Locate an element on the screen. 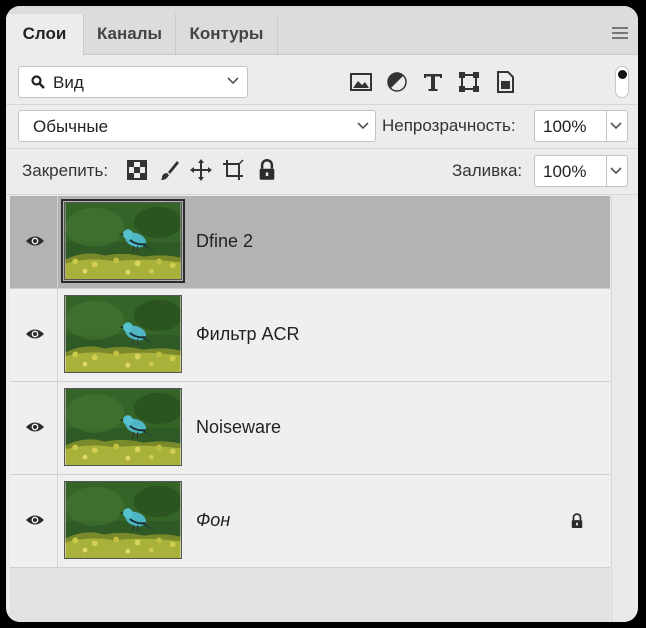  smart-object-filter-icon is located at coordinates (505, 82).